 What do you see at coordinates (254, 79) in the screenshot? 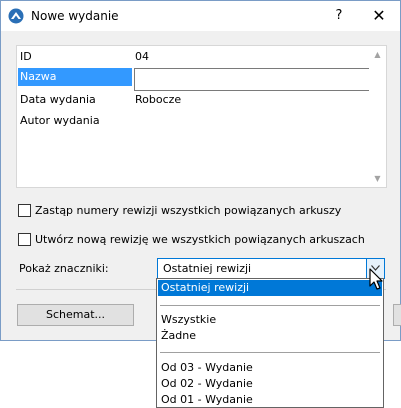
I see `nazwa-input` at bounding box center [254, 79].